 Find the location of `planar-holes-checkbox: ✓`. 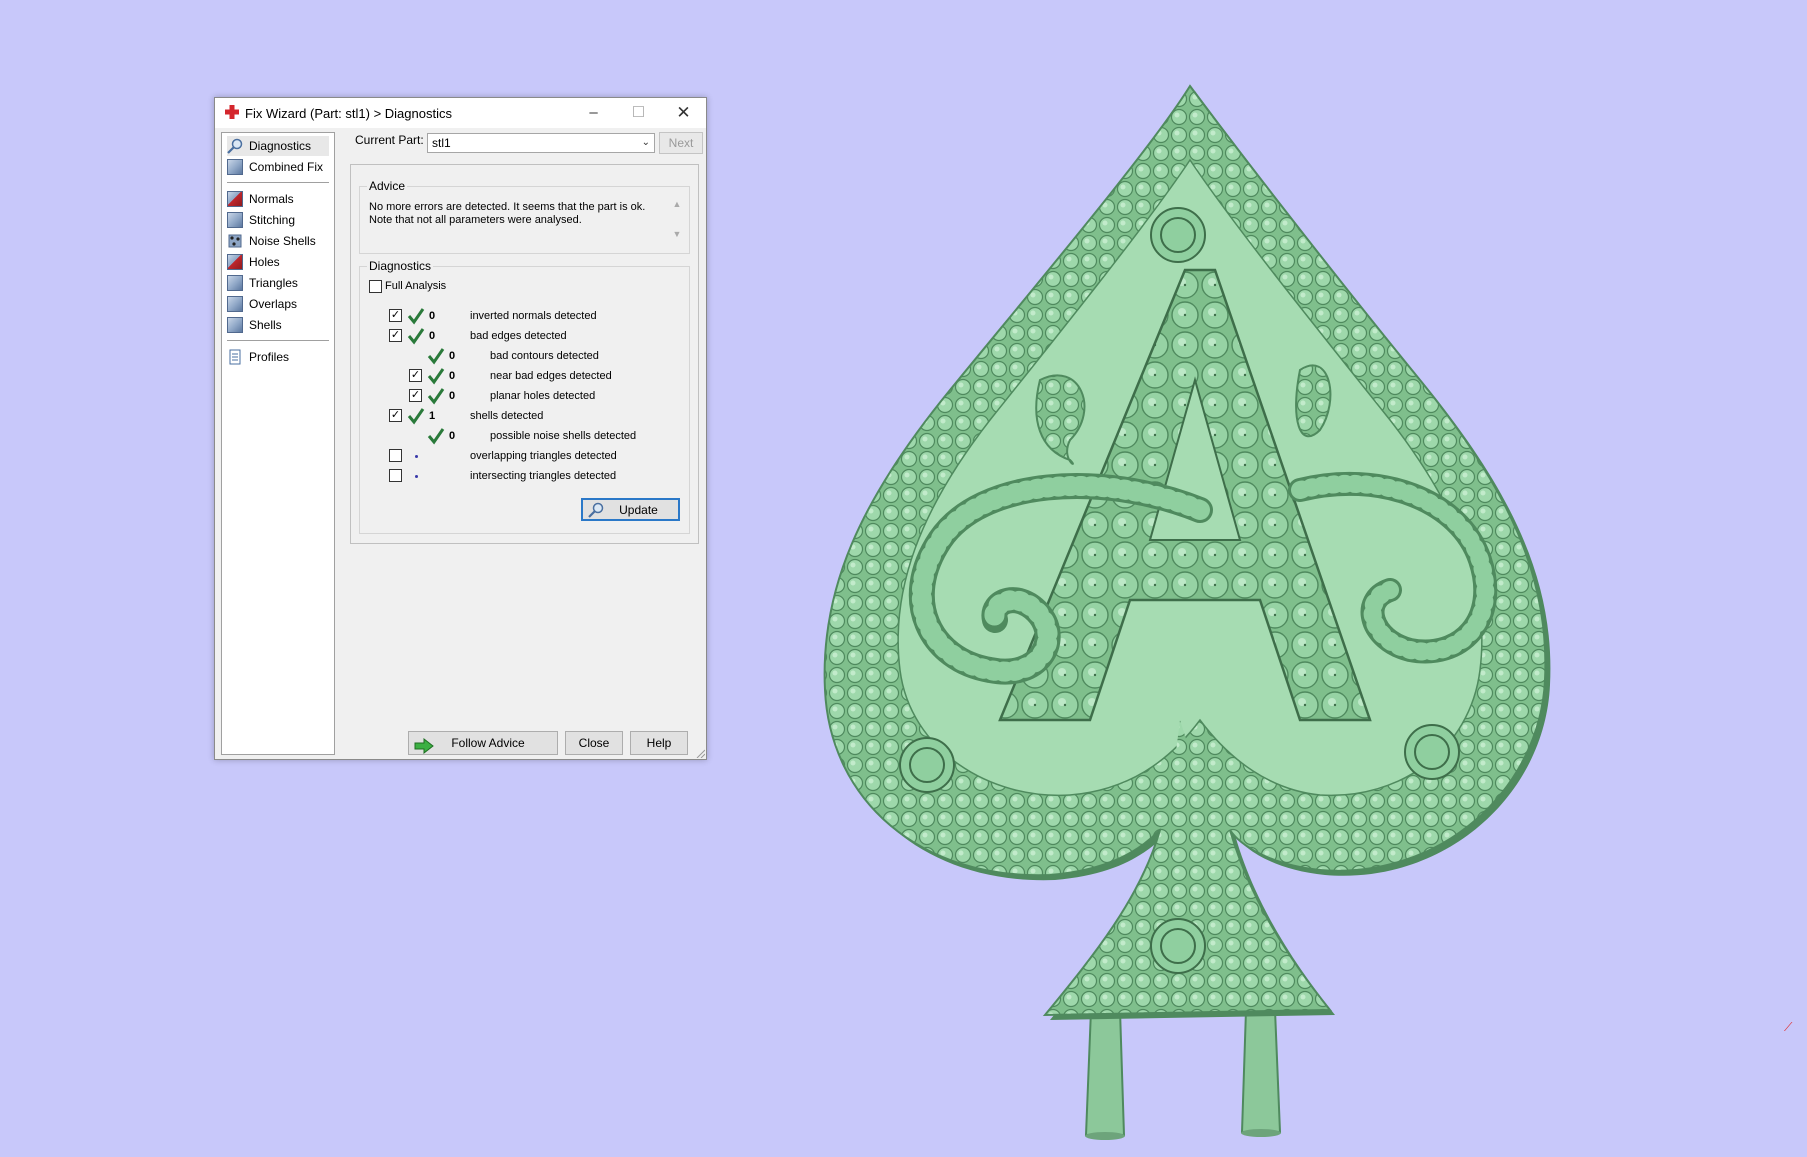

planar-holes-checkbox: ✓ is located at coordinates (415, 395).